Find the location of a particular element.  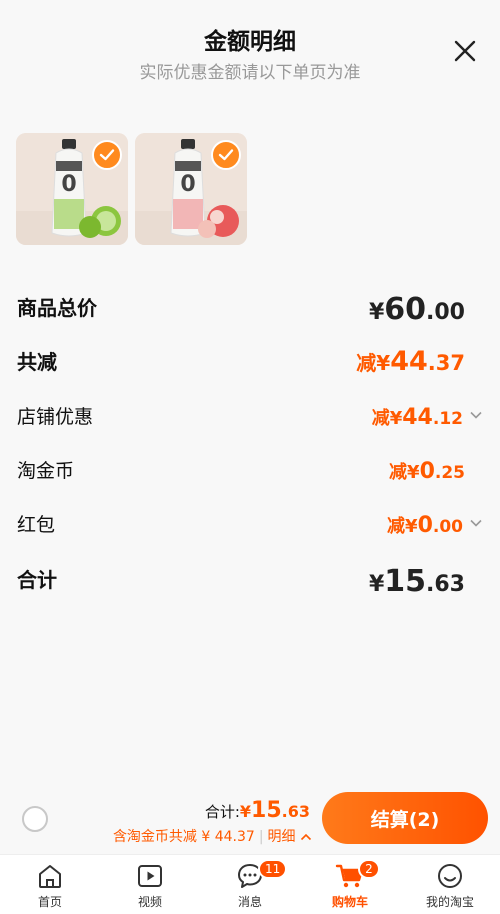

profile-icon is located at coordinates (450, 876).